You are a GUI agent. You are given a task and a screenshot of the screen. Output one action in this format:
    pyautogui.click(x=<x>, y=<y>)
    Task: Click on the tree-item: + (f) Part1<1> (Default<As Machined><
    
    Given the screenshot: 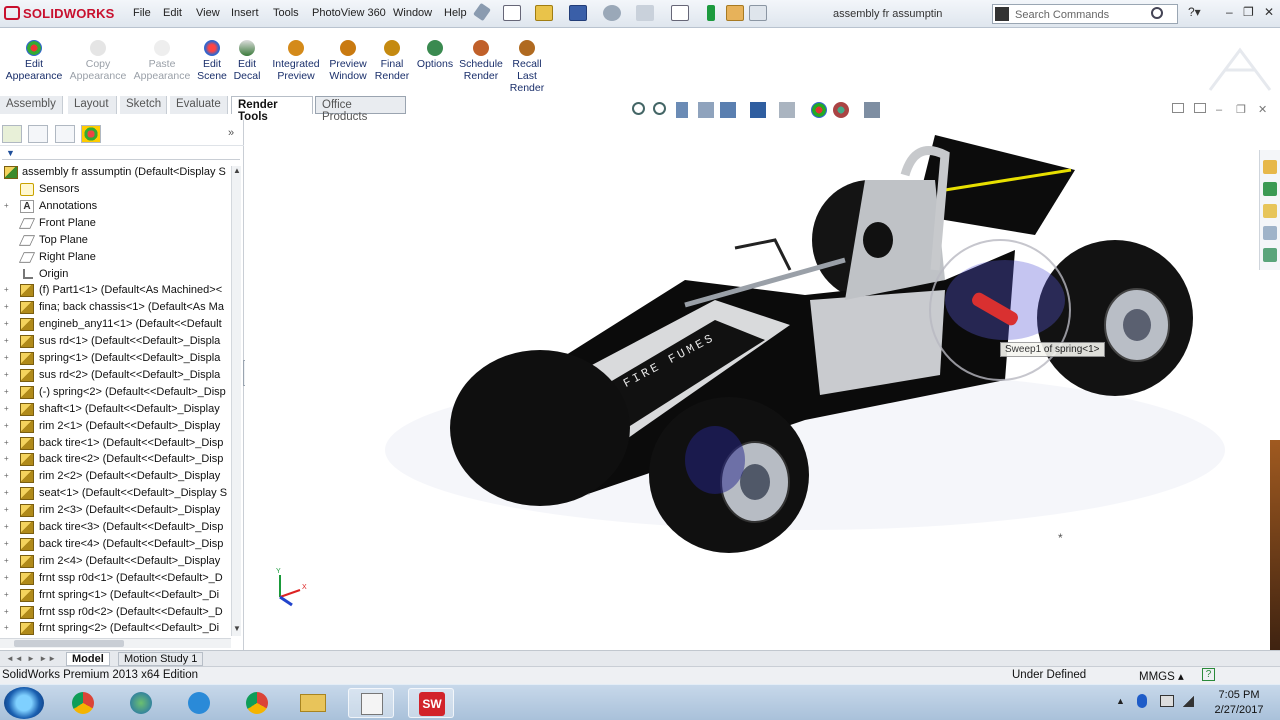 What is the action you would take?
    pyautogui.click(x=116, y=290)
    